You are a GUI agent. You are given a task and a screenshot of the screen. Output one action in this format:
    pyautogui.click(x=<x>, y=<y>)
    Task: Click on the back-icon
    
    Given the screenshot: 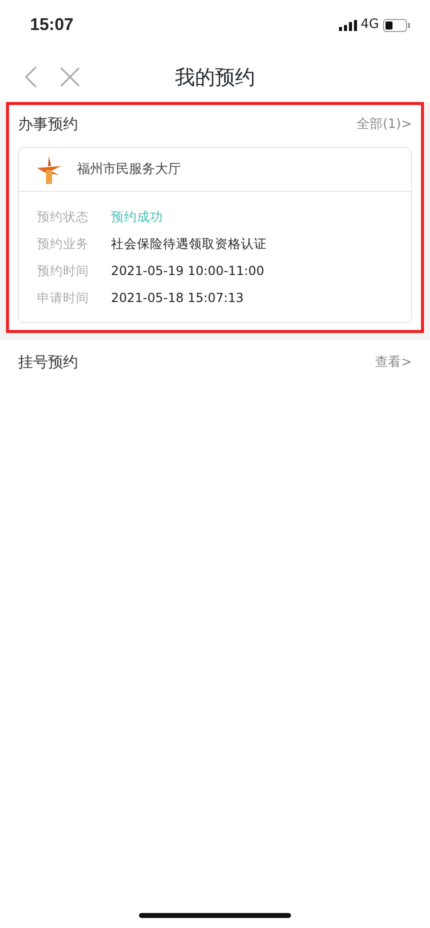 What is the action you would take?
    pyautogui.click(x=31, y=77)
    